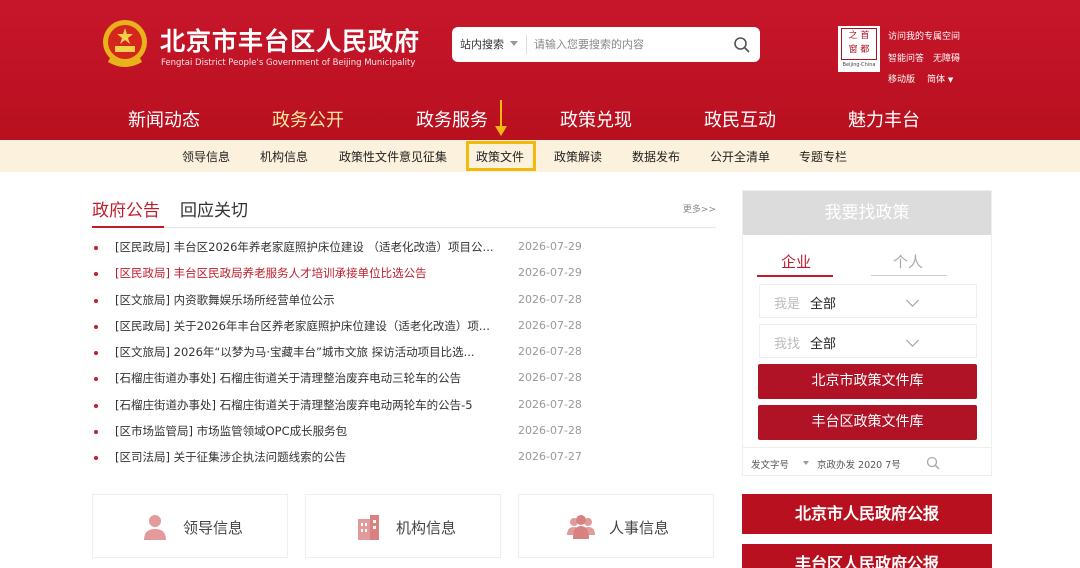 The height and width of the screenshot is (568, 1080). What do you see at coordinates (542, 118) in the screenshot?
I see `main-nav: 新闻动态 政务公开 政务服务 政策兑现 政民互动 魅力丰台` at bounding box center [542, 118].